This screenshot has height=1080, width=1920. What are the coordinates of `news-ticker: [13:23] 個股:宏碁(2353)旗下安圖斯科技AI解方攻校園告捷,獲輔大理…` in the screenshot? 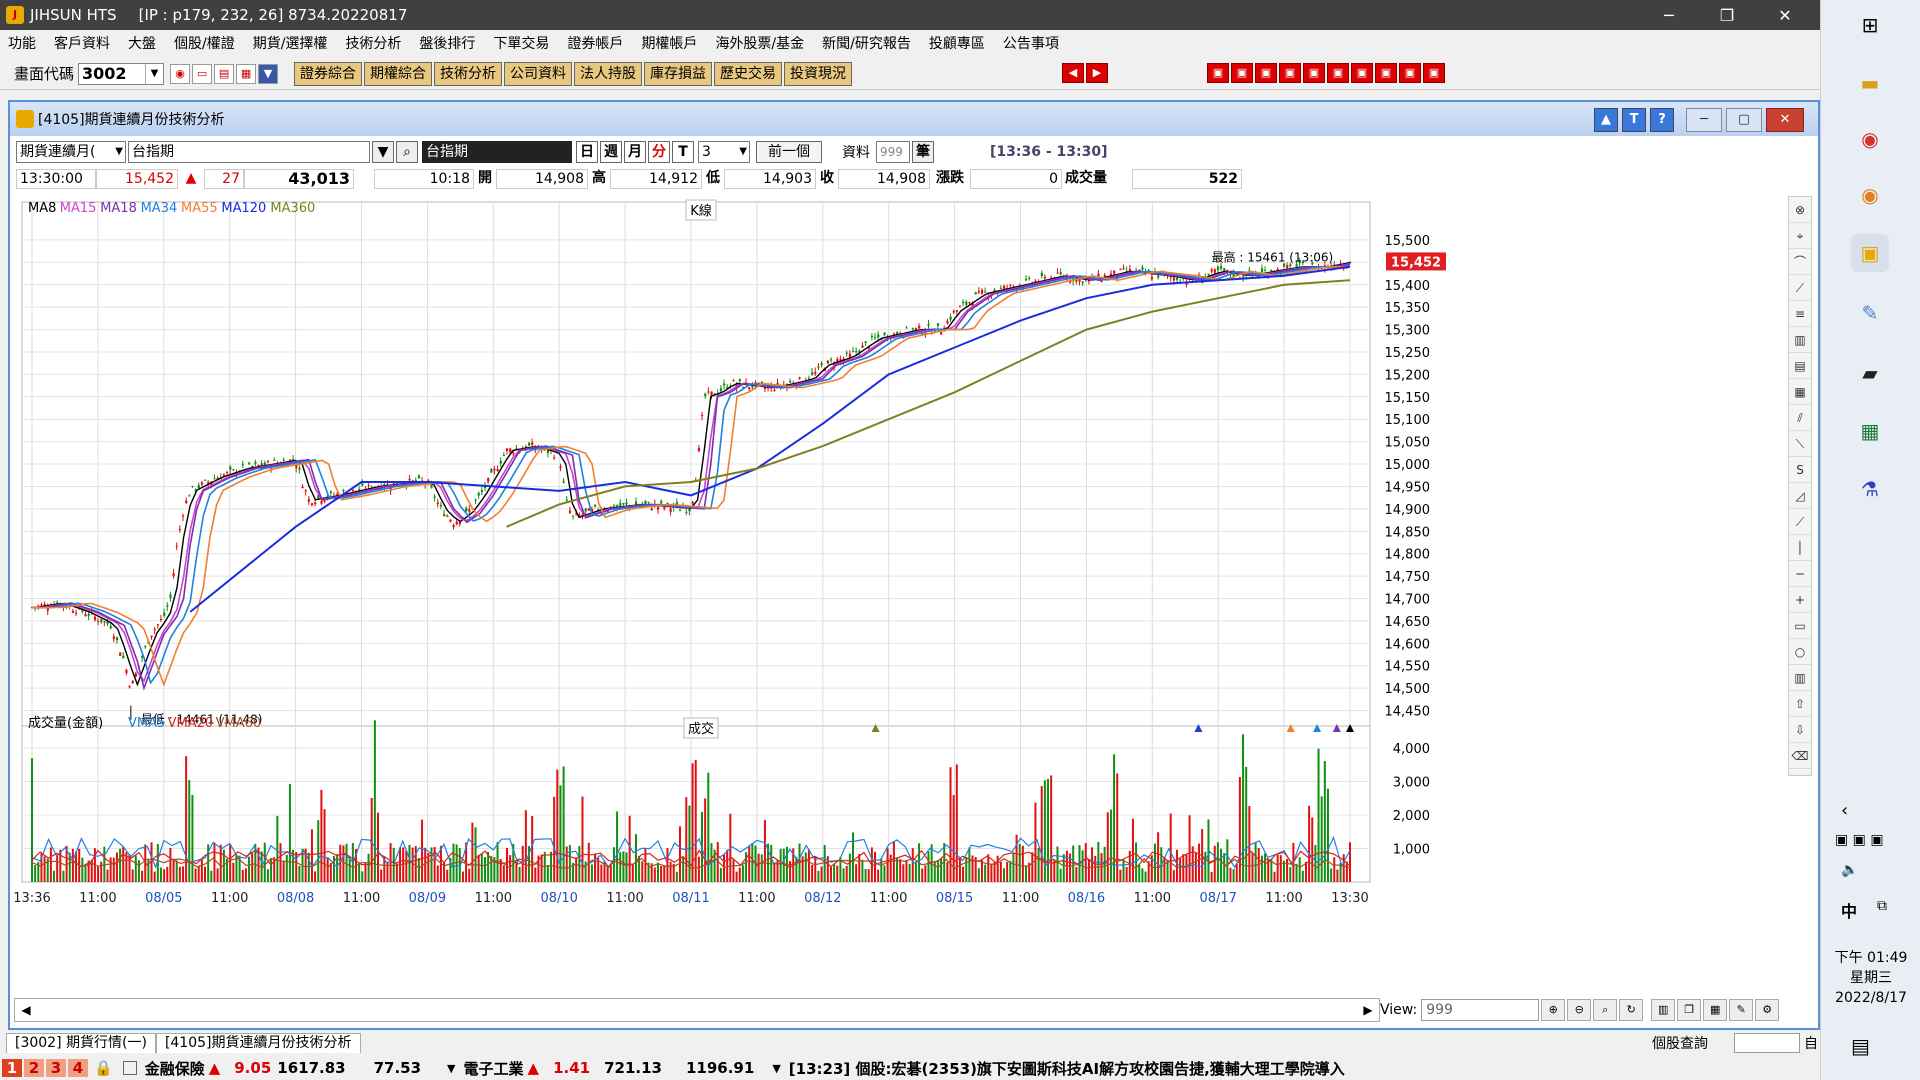 It's located at (1067, 1068).